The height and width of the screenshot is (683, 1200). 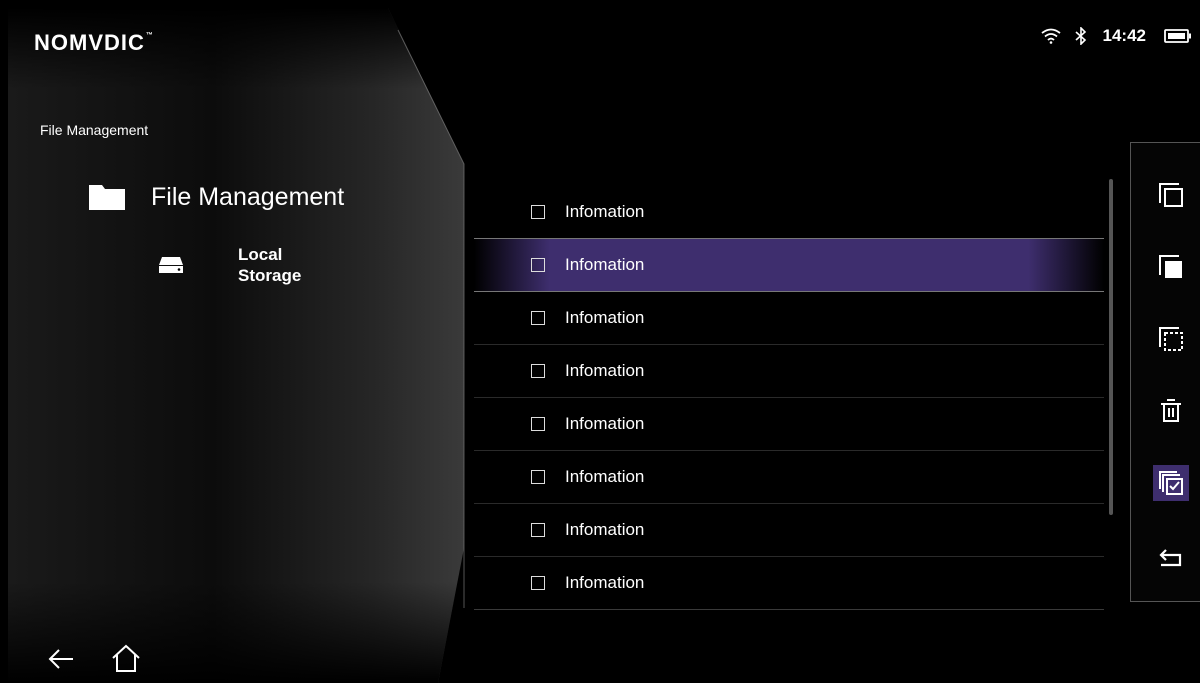 I want to click on copy-button, so click(x=1171, y=195).